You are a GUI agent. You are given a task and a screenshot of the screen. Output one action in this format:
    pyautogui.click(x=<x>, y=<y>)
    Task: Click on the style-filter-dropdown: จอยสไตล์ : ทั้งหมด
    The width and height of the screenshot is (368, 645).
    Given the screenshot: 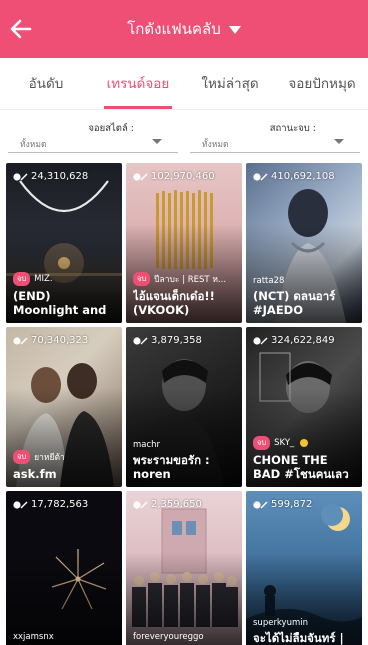 What is the action you would take?
    pyautogui.click(x=93, y=132)
    